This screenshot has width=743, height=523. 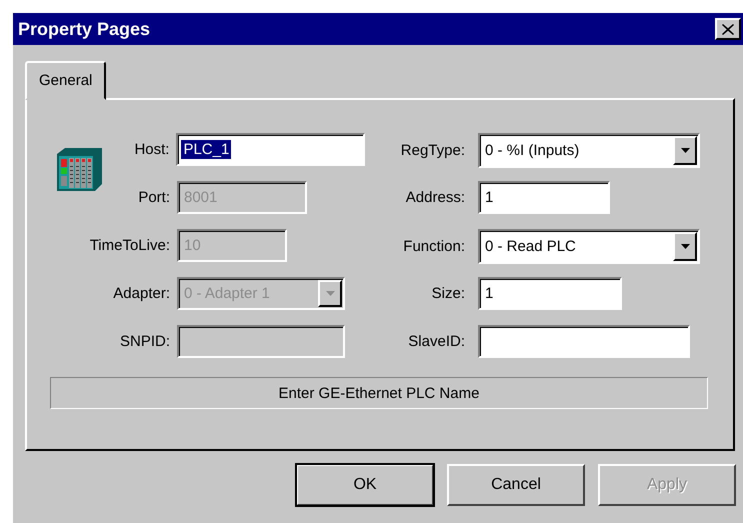 I want to click on close-icon, so click(x=728, y=29).